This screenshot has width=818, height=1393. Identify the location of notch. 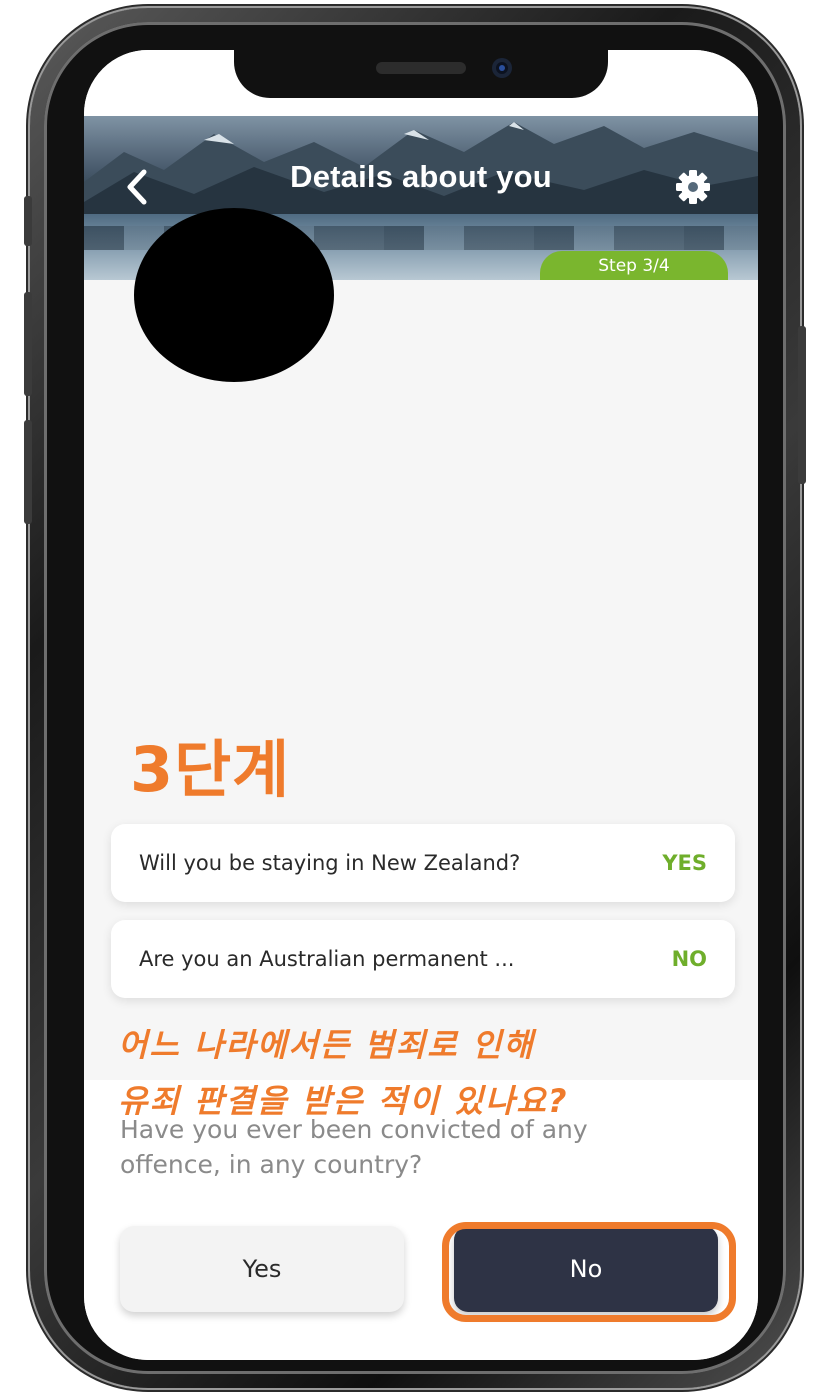
(421, 74).